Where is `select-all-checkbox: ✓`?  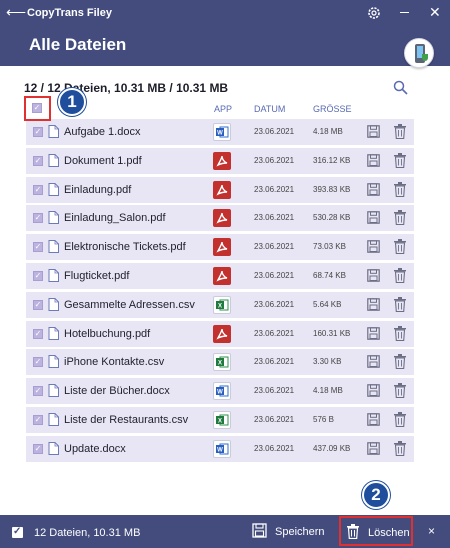 select-all-checkbox: ✓ is located at coordinates (37, 108).